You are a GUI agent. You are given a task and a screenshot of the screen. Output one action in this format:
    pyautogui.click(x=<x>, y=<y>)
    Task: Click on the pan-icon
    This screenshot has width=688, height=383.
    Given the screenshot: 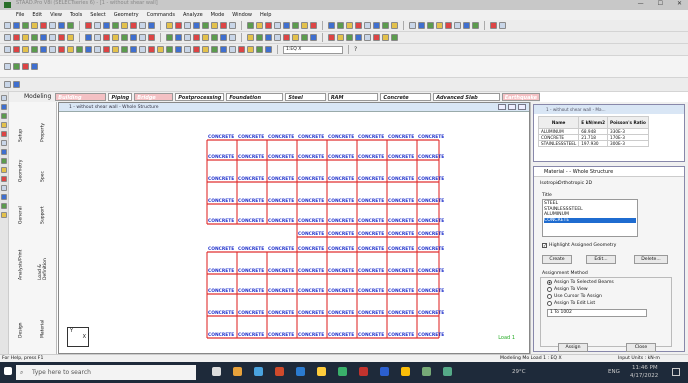 What is the action you would take?
    pyautogui.click(x=16, y=84)
    